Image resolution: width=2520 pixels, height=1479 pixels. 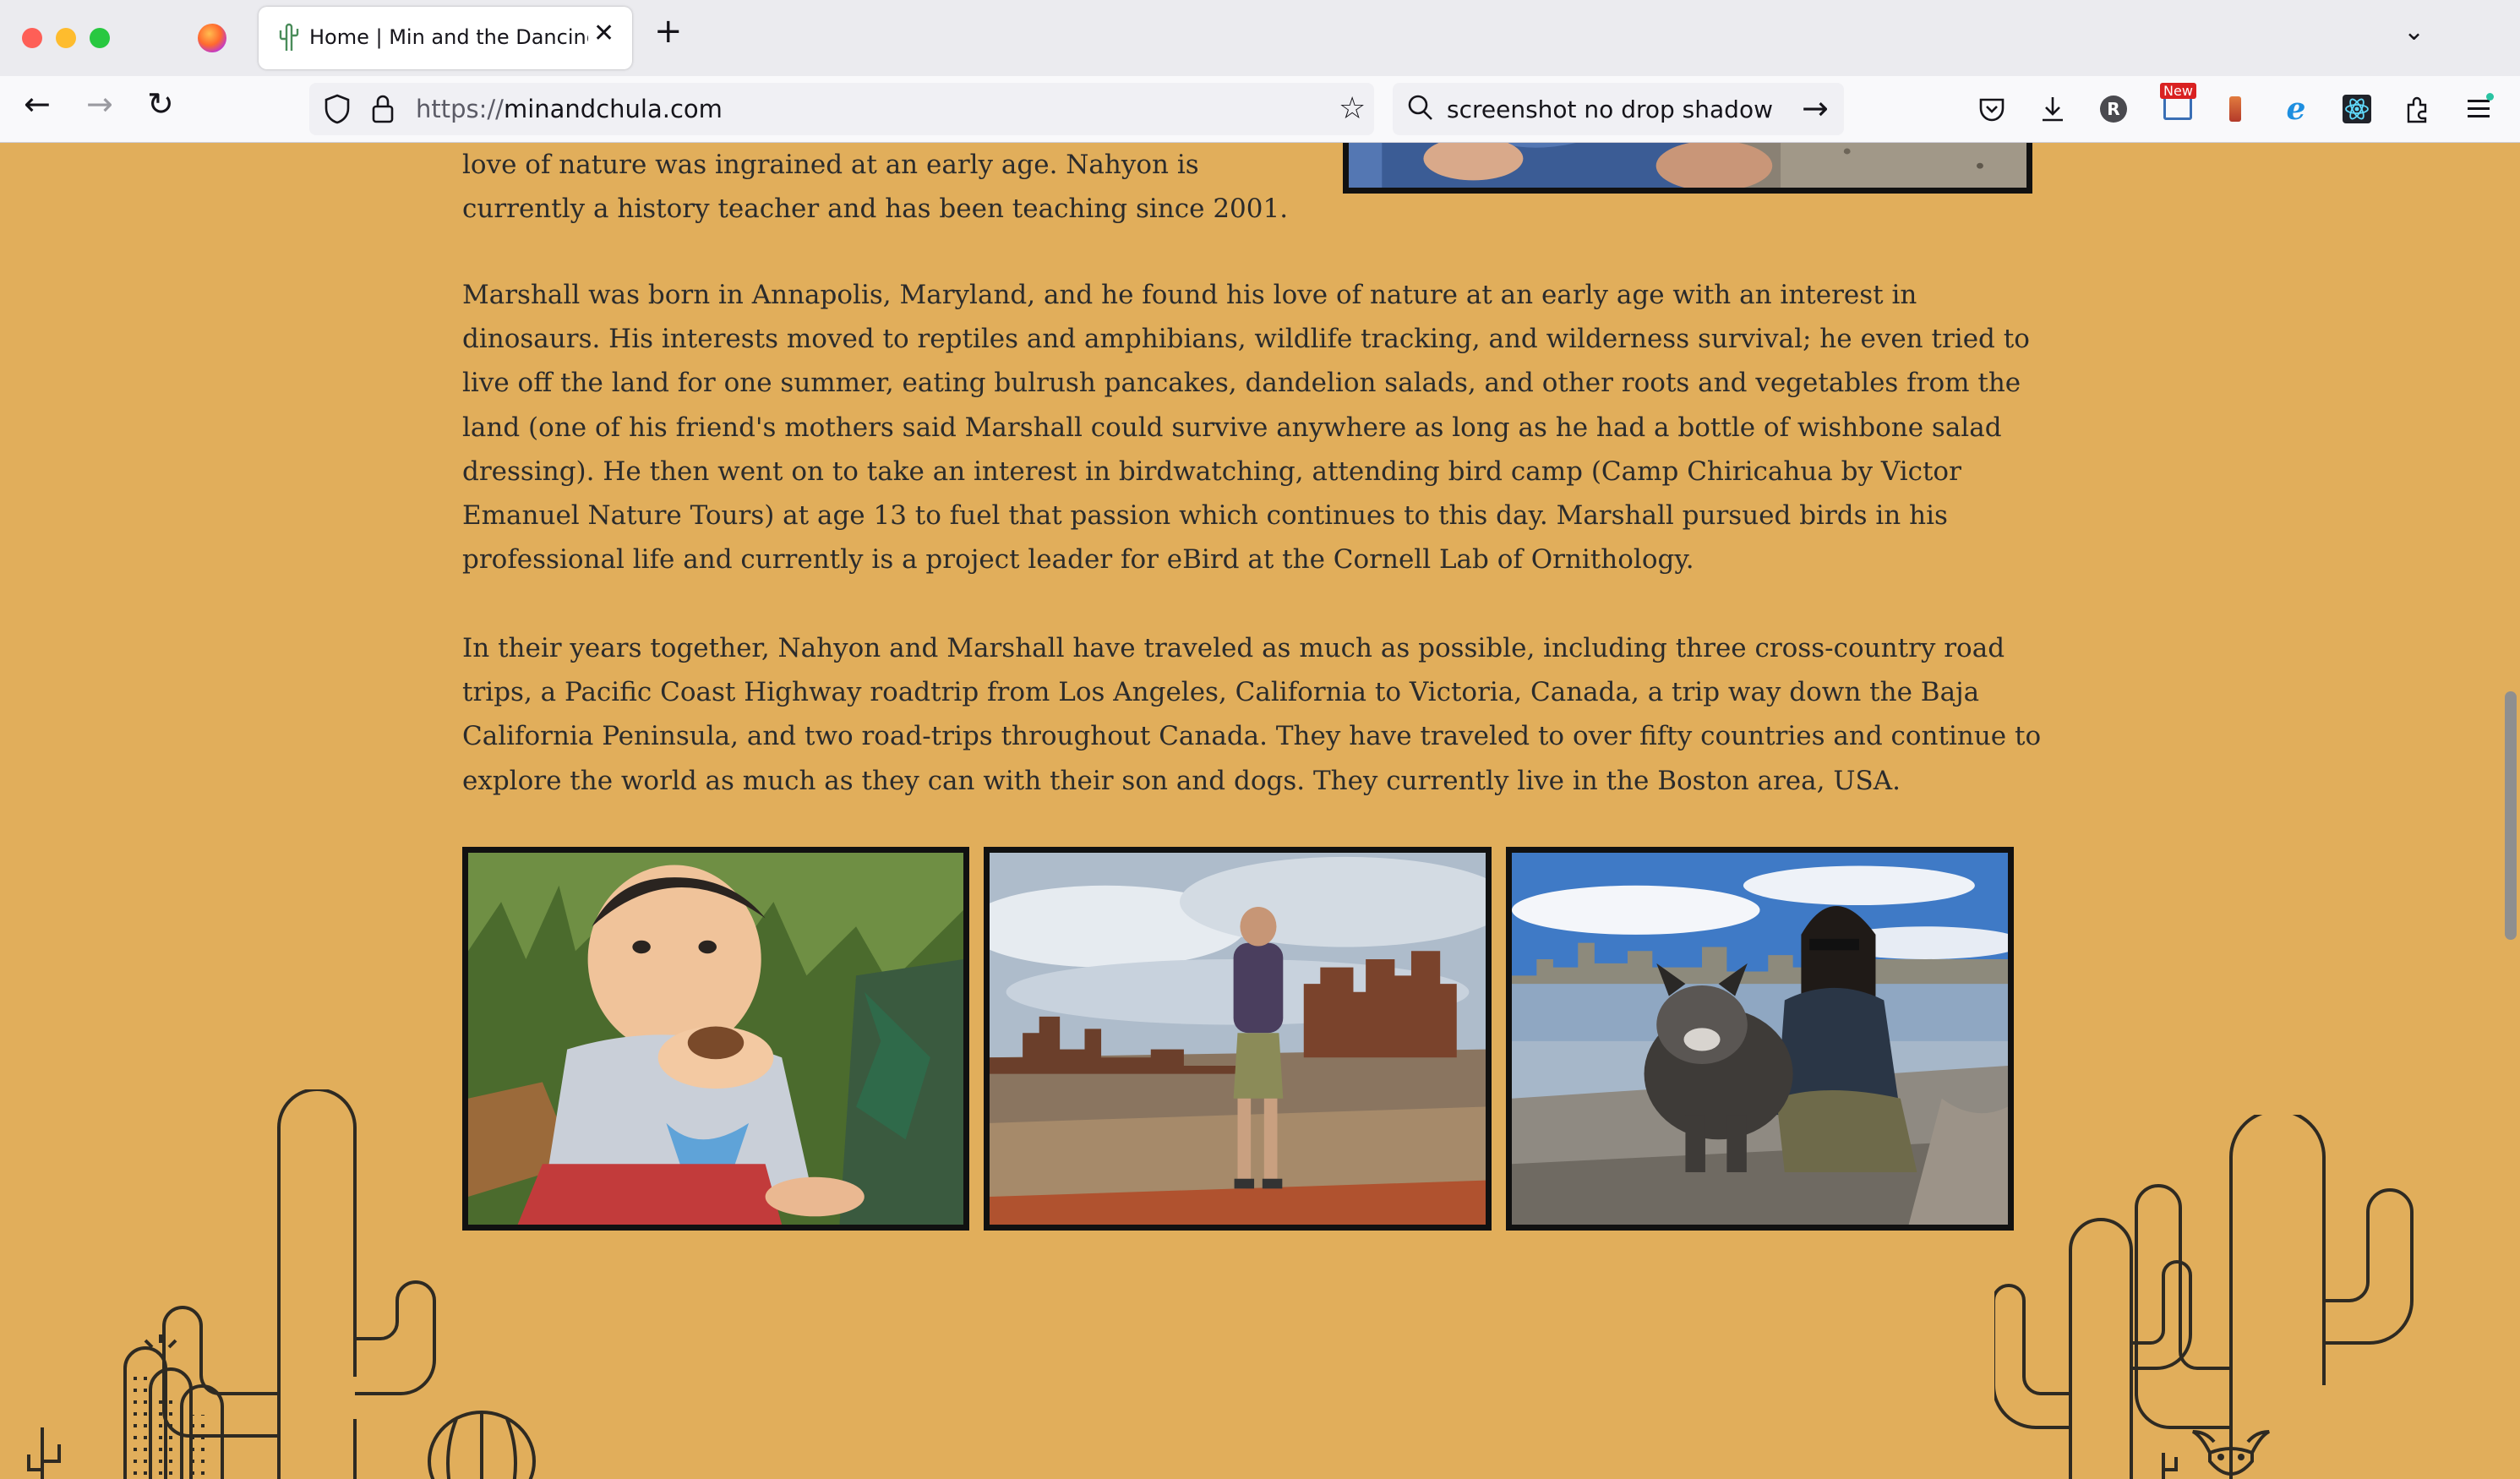 I want to click on page-scrollbar, so click(x=2510, y=811).